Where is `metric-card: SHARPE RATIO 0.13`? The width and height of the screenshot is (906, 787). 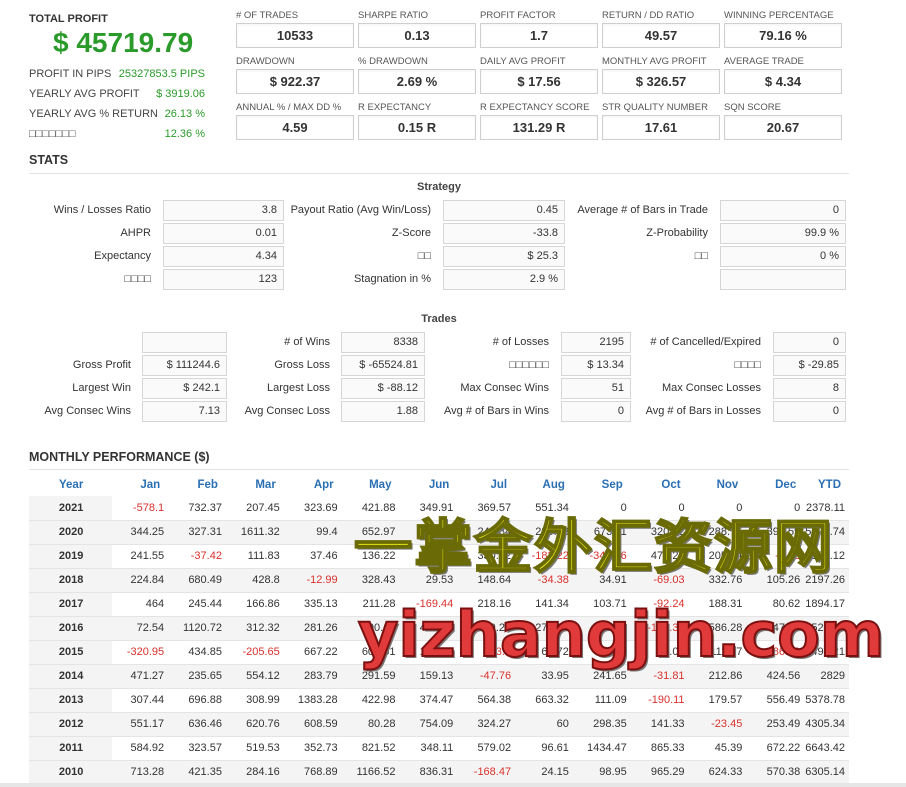
metric-card: SHARPE RATIO 0.13 is located at coordinates (417, 29).